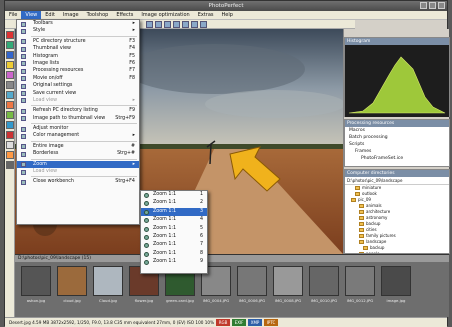  What do you see at coordinates (10, 105) in the screenshot?
I see `stamp-icon` at bounding box center [10, 105].